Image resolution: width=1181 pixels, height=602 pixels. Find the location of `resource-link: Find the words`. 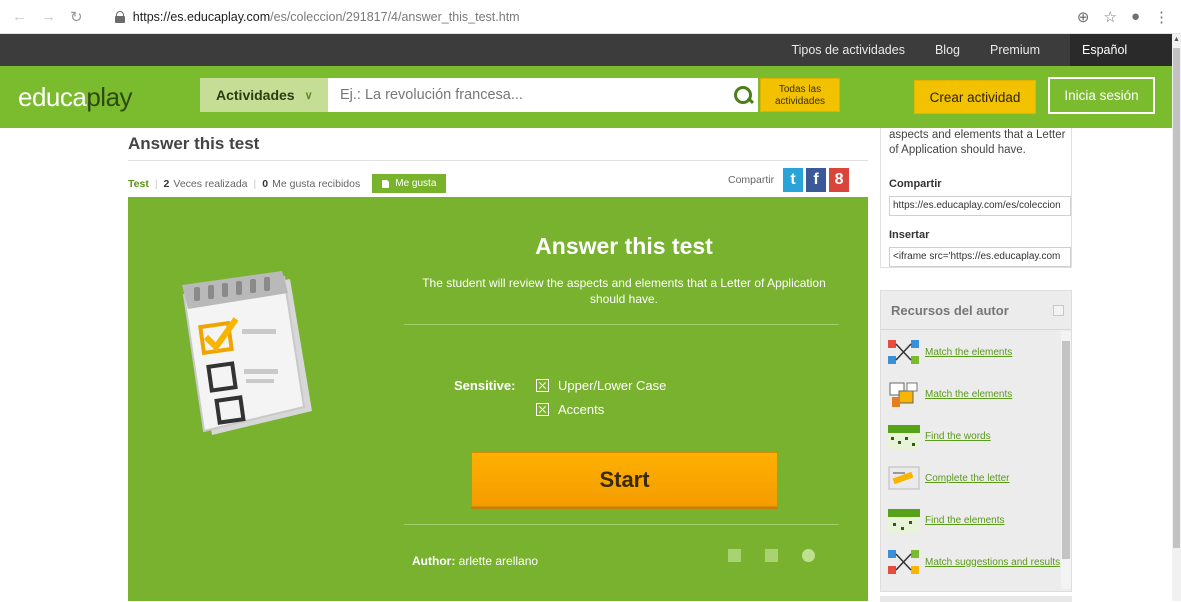

resource-link: Find the words is located at coordinates (958, 436).